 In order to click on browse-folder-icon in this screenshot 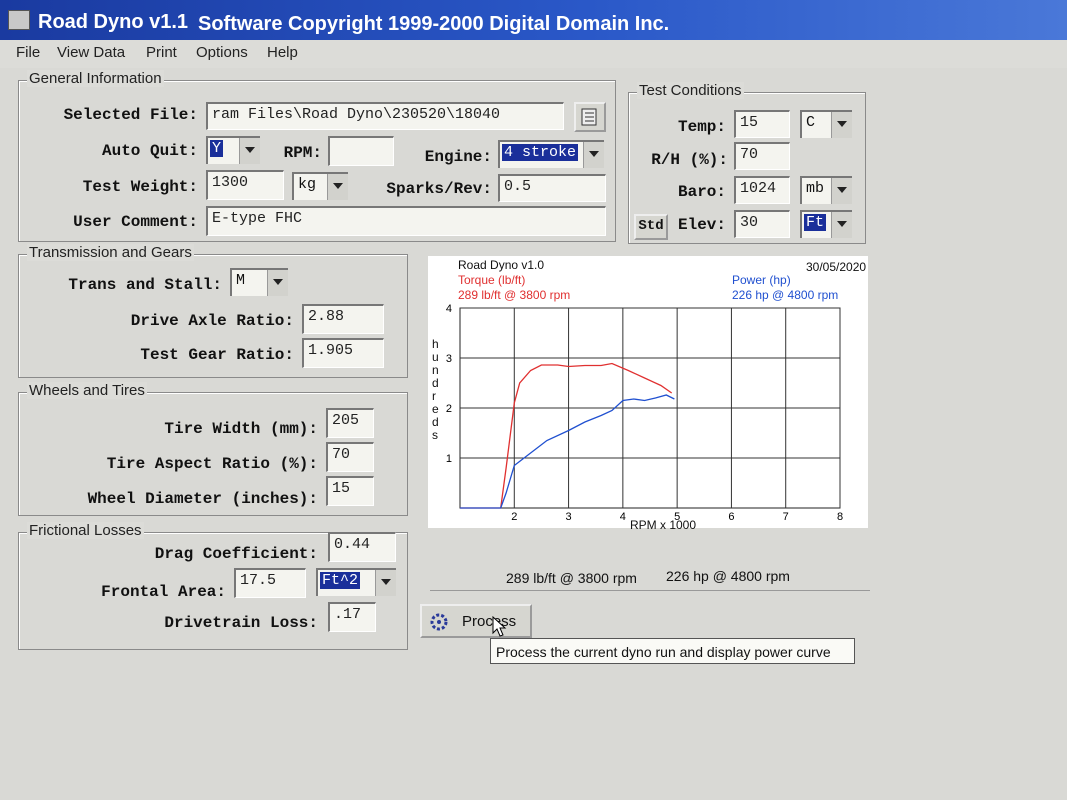, I will do `click(589, 117)`.